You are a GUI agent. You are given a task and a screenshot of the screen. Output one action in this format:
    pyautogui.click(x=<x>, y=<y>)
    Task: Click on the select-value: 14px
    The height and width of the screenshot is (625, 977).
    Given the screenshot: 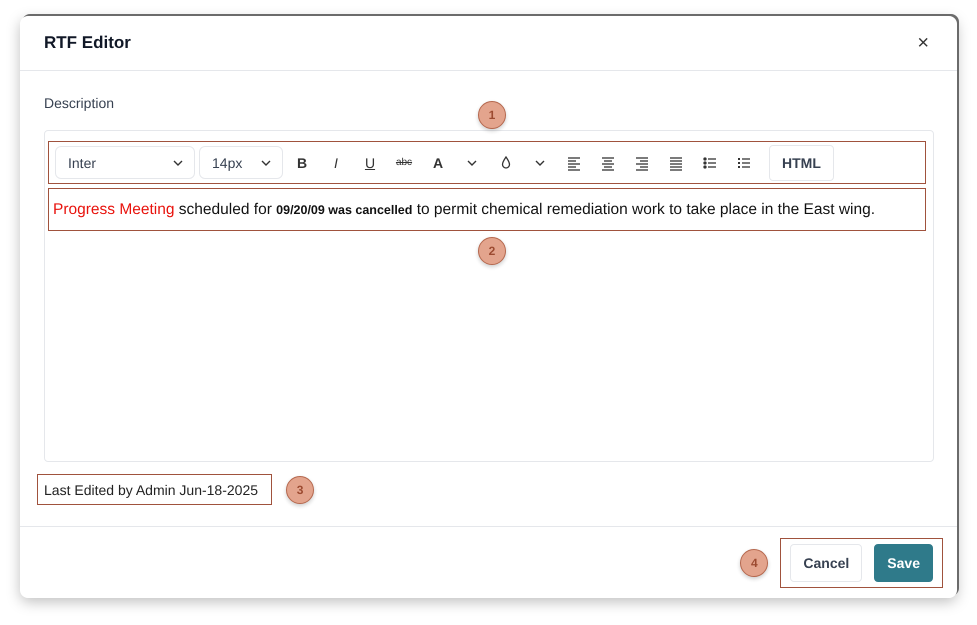 What is the action you would take?
    pyautogui.click(x=227, y=162)
    